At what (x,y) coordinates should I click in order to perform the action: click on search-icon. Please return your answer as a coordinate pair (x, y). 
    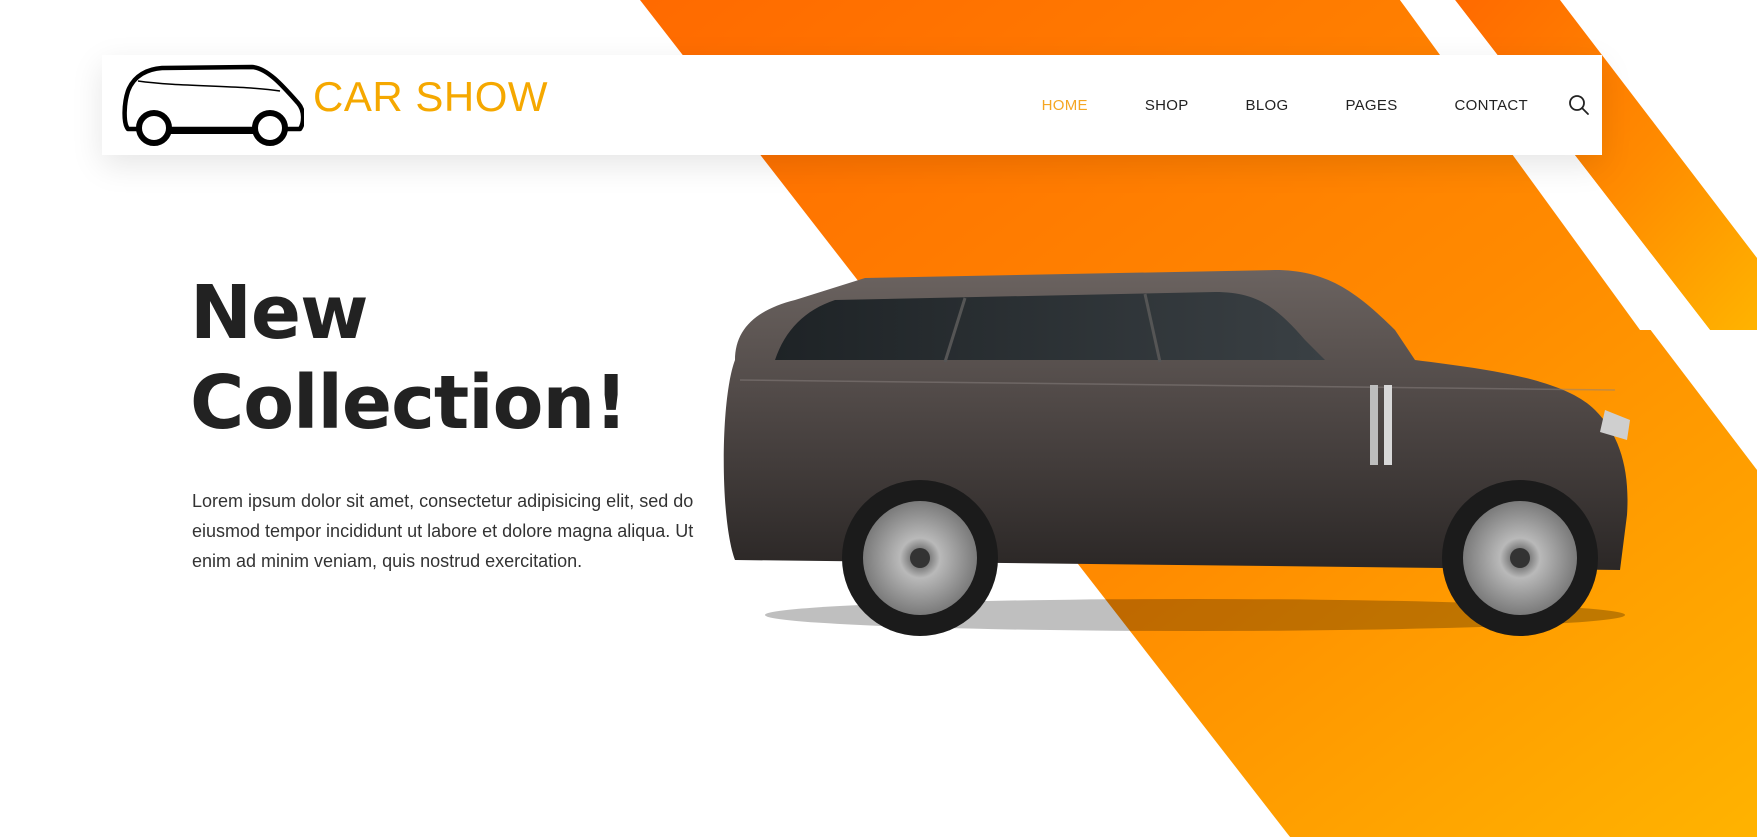
    Looking at the image, I should click on (1579, 105).